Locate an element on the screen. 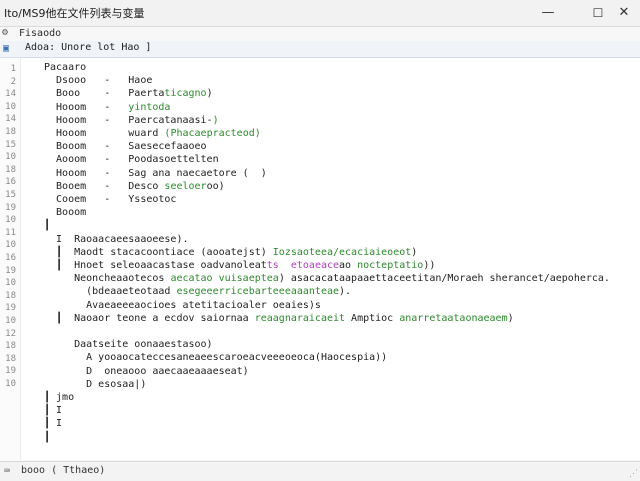  code-line: Pacaaro is located at coordinates (65, 67).